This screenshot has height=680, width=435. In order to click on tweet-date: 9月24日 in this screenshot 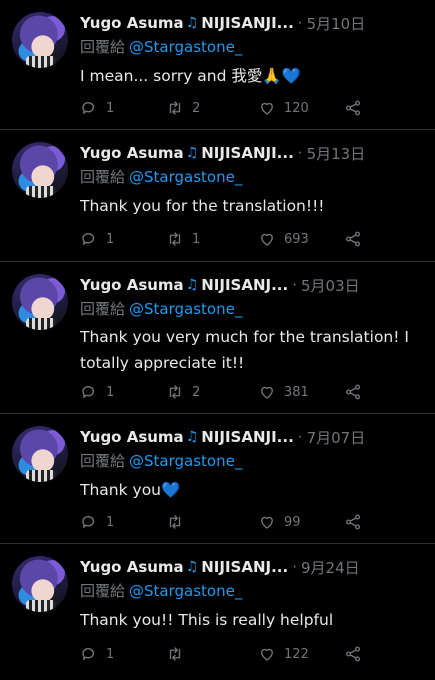, I will do `click(330, 567)`.